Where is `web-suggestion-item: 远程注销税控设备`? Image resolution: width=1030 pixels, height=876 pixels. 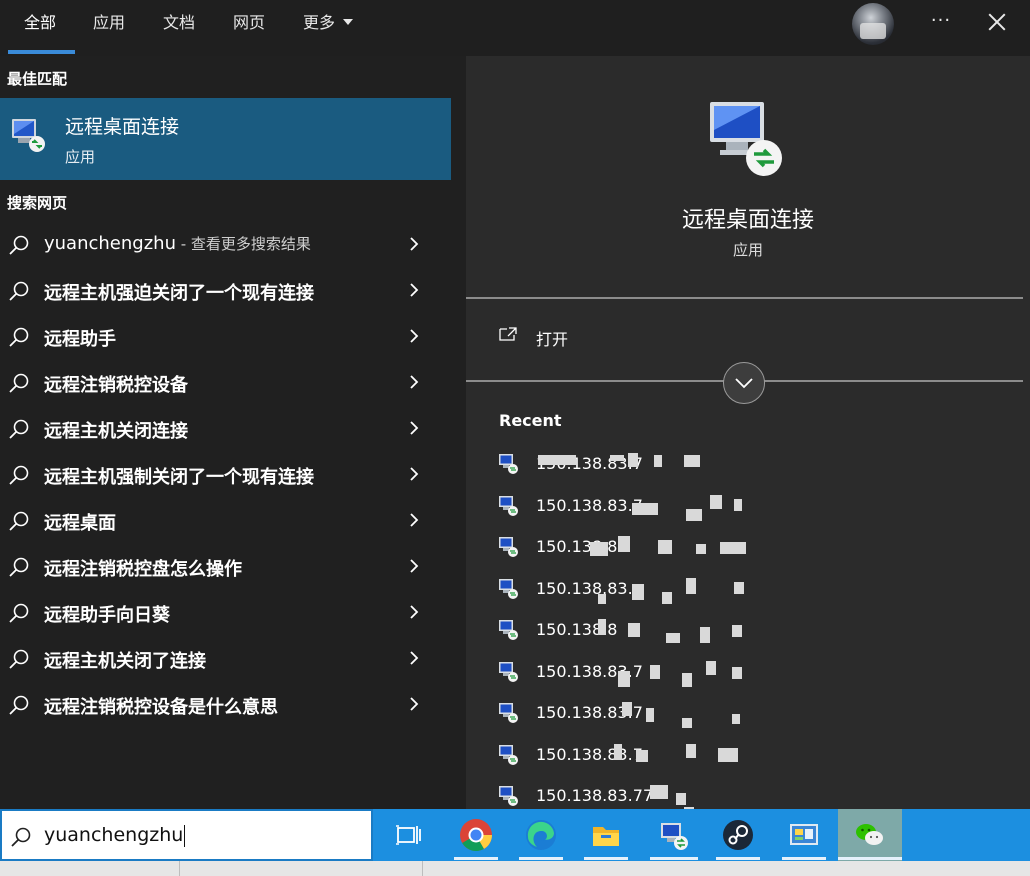 web-suggestion-item: 远程注销税控设备 is located at coordinates (225, 383).